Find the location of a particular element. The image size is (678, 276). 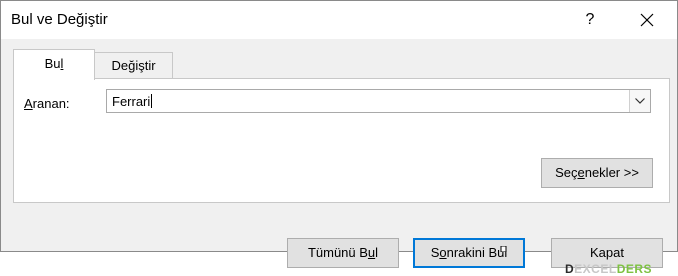

find-what-combobox: Ferrari is located at coordinates (378, 101).